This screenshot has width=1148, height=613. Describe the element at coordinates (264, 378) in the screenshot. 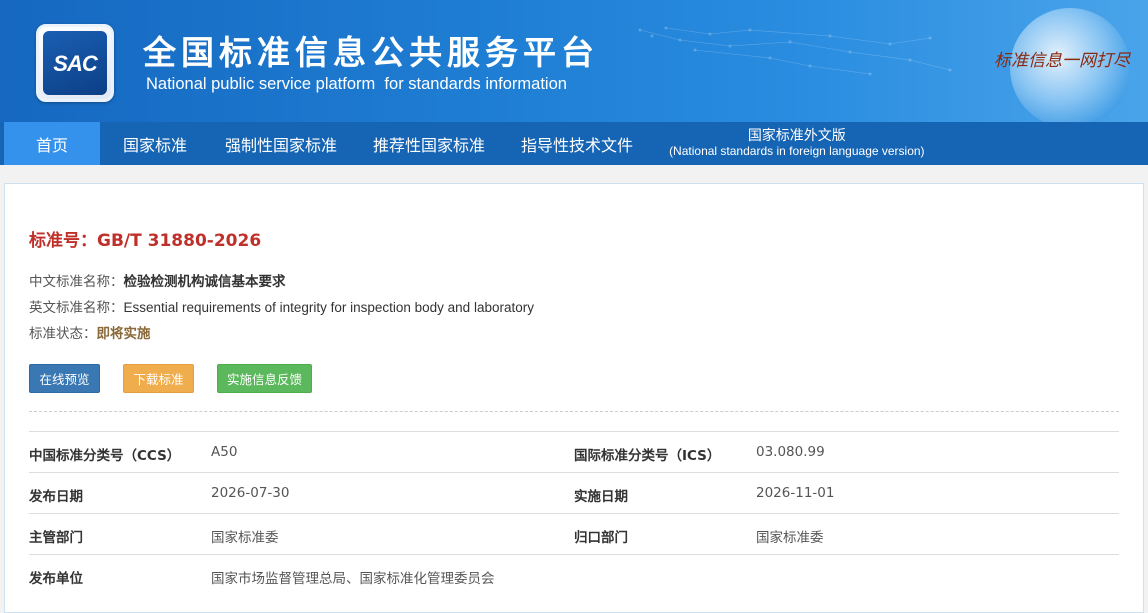

I see `feedback-button: 实施信息反馈` at that location.